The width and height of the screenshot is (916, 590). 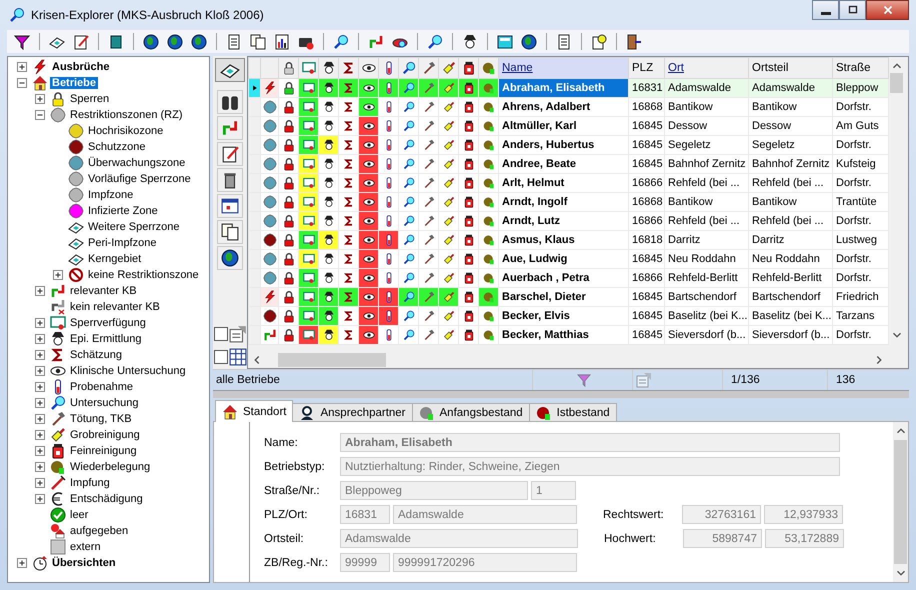 I want to click on funnel-icon, so click(x=584, y=380).